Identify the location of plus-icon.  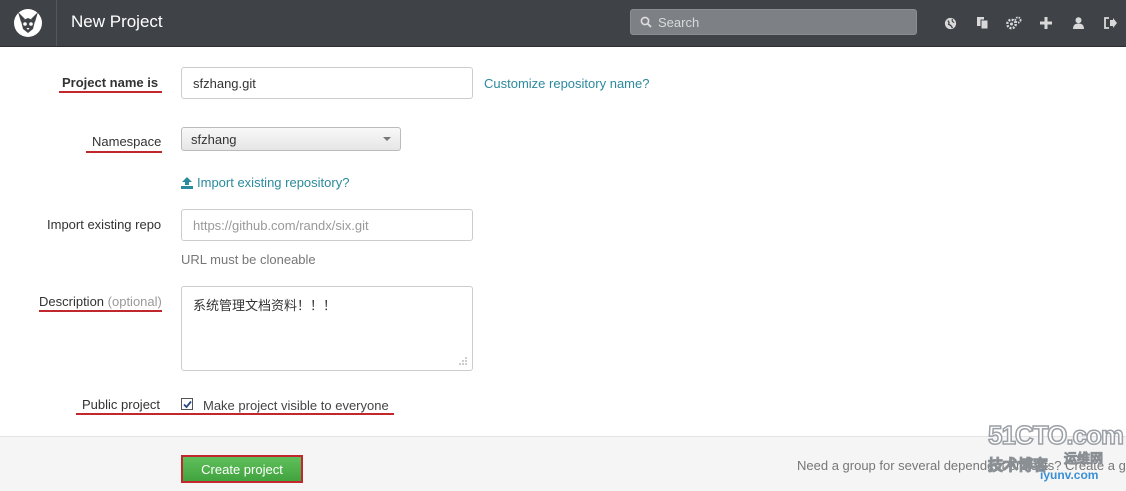
(1046, 23).